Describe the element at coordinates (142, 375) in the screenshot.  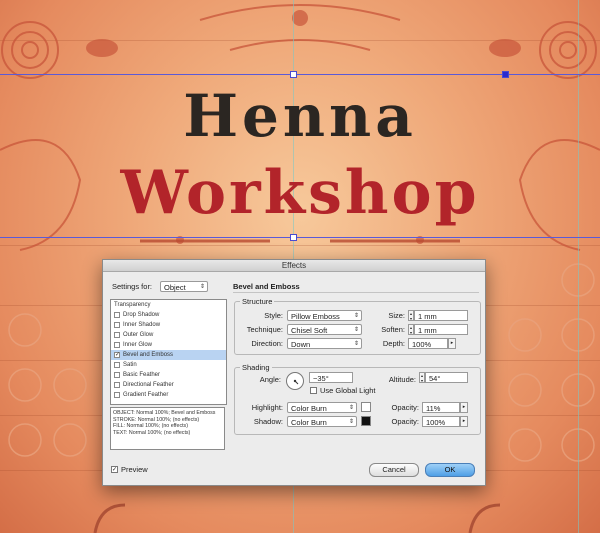
I see `list-item-label: Basic Feather` at that location.